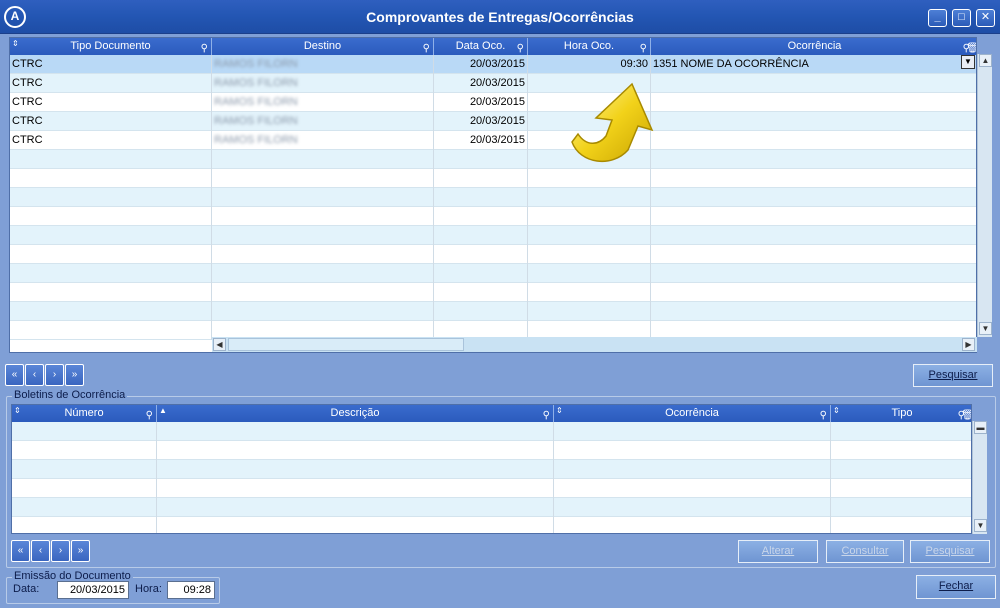 This screenshot has height=608, width=1000. What do you see at coordinates (979, 477) in the screenshot?
I see `boletins-vscroll: ▬ ▼` at bounding box center [979, 477].